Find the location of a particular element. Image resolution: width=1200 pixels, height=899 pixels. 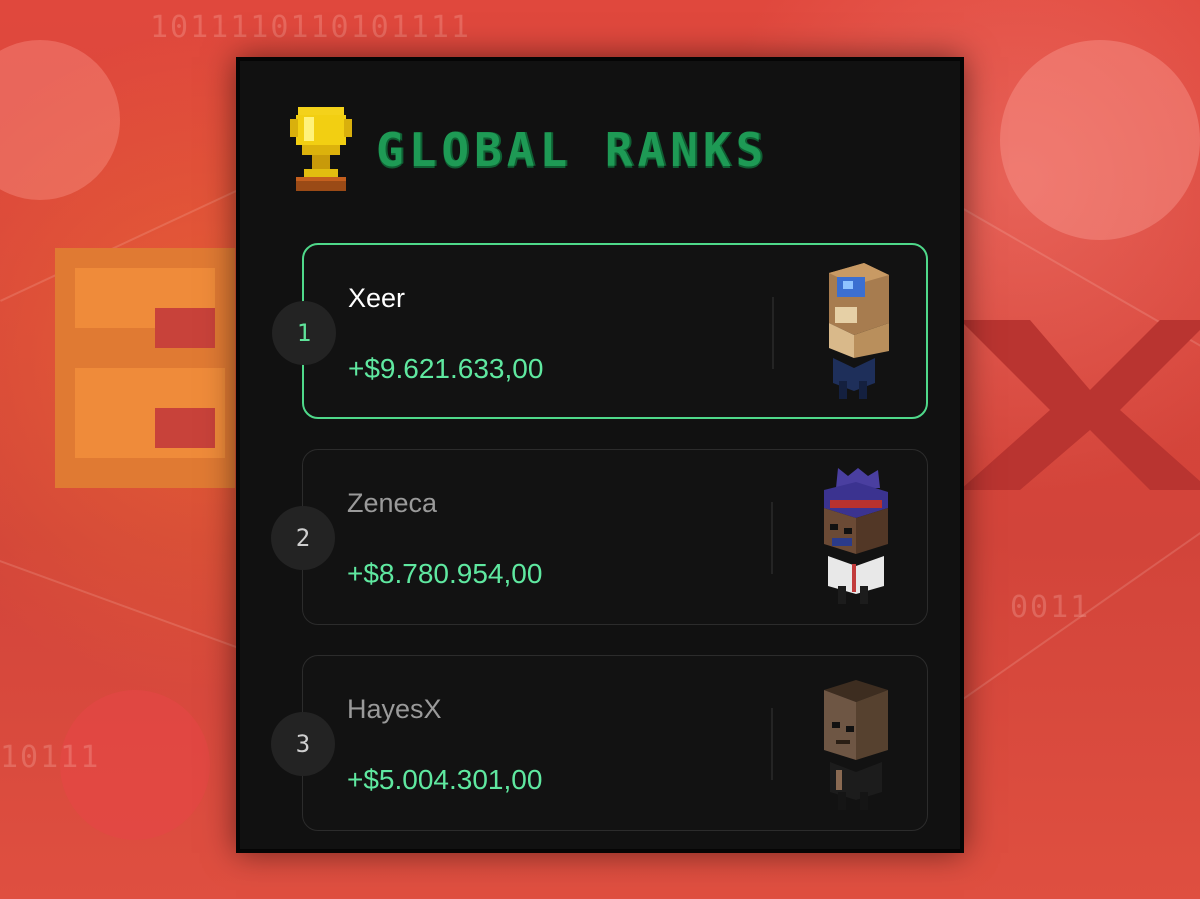

bg-glitch-letter-left is located at coordinates (145, 368).